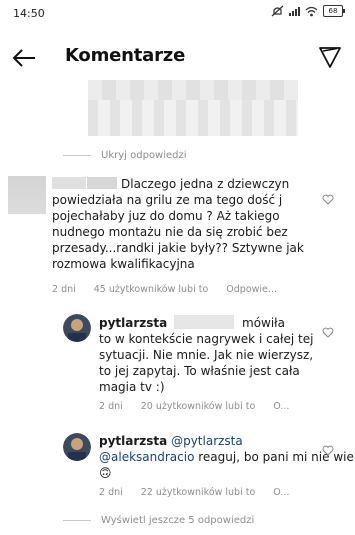 This screenshot has width=355, height=535. I want to click on reply-likes: 20 użytkowników lubi to, so click(198, 406).